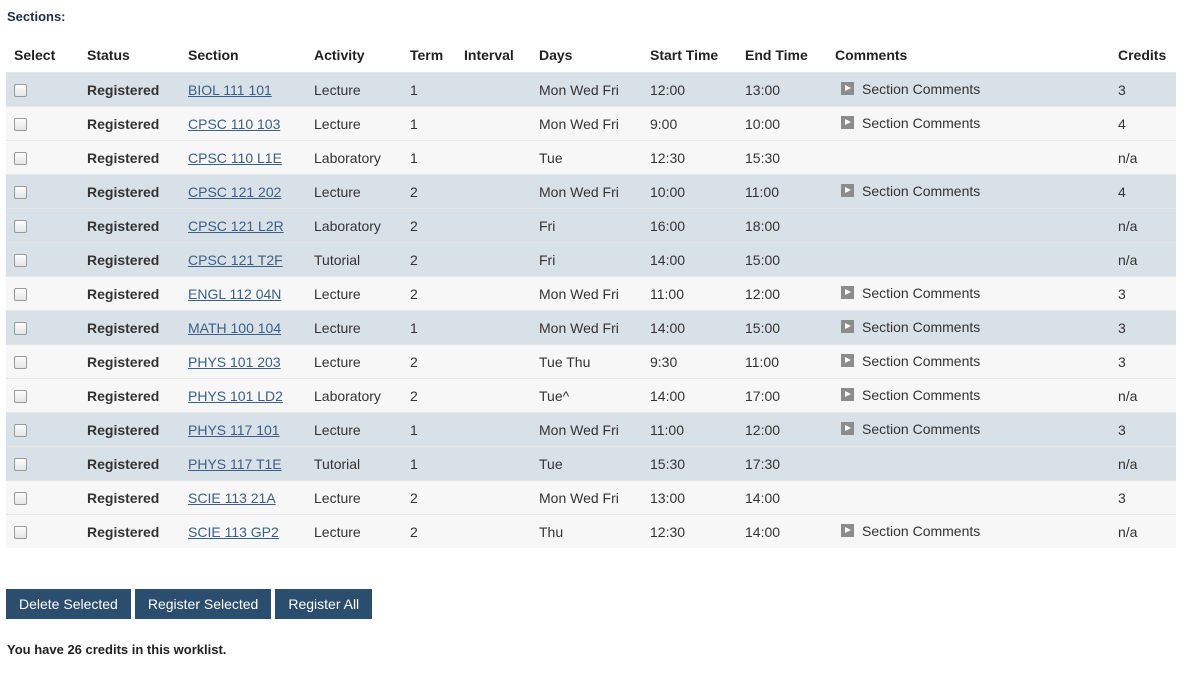  What do you see at coordinates (697, 89) in the screenshot?
I see `start-time-cell: 12:00` at bounding box center [697, 89].